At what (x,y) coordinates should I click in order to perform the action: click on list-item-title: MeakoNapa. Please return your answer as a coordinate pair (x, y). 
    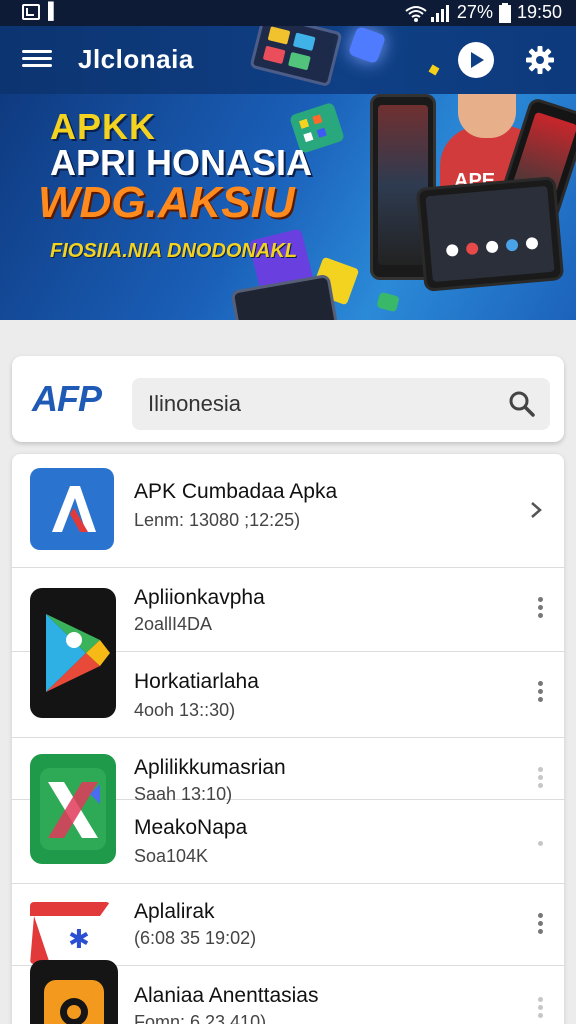
    Looking at the image, I should click on (191, 827).